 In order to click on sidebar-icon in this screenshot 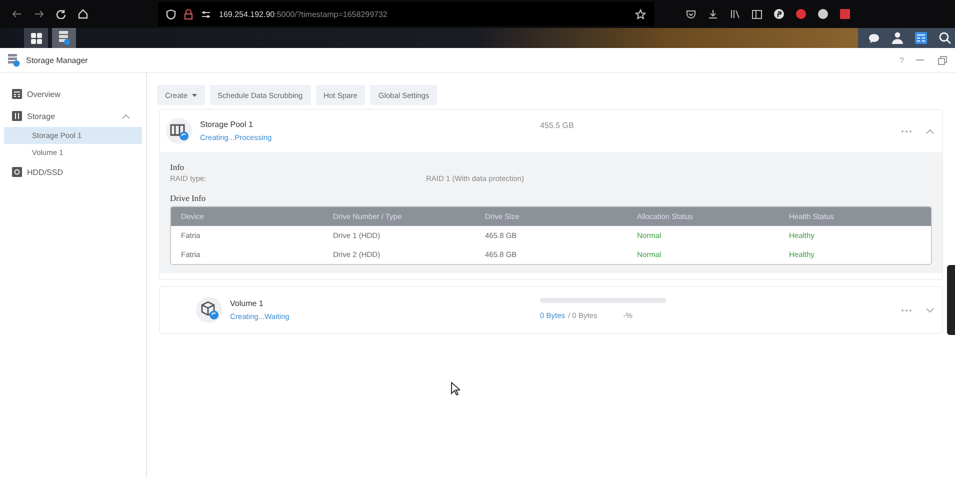, I will do `click(757, 14)`.